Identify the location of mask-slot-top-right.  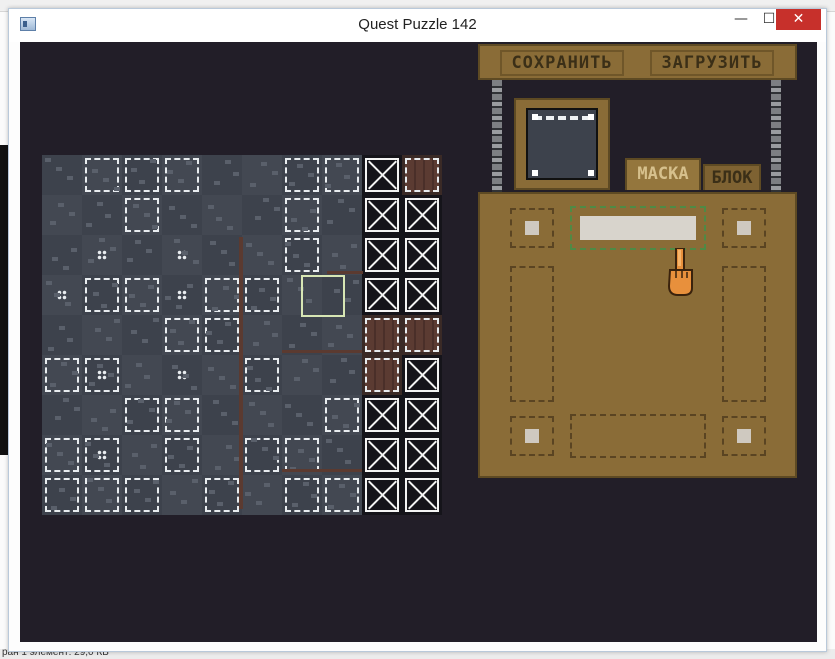
(744, 228).